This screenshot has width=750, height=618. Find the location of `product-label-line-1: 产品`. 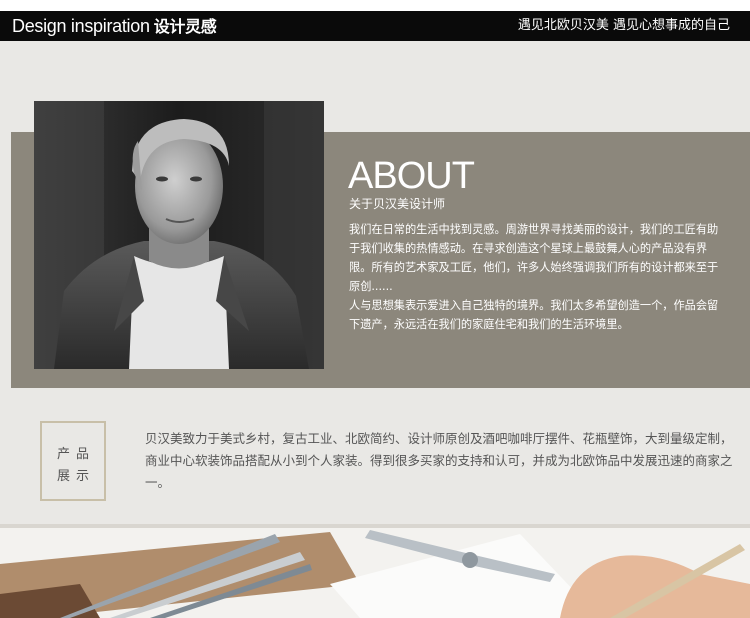

product-label-line-1: 产品 is located at coordinates (75, 454).